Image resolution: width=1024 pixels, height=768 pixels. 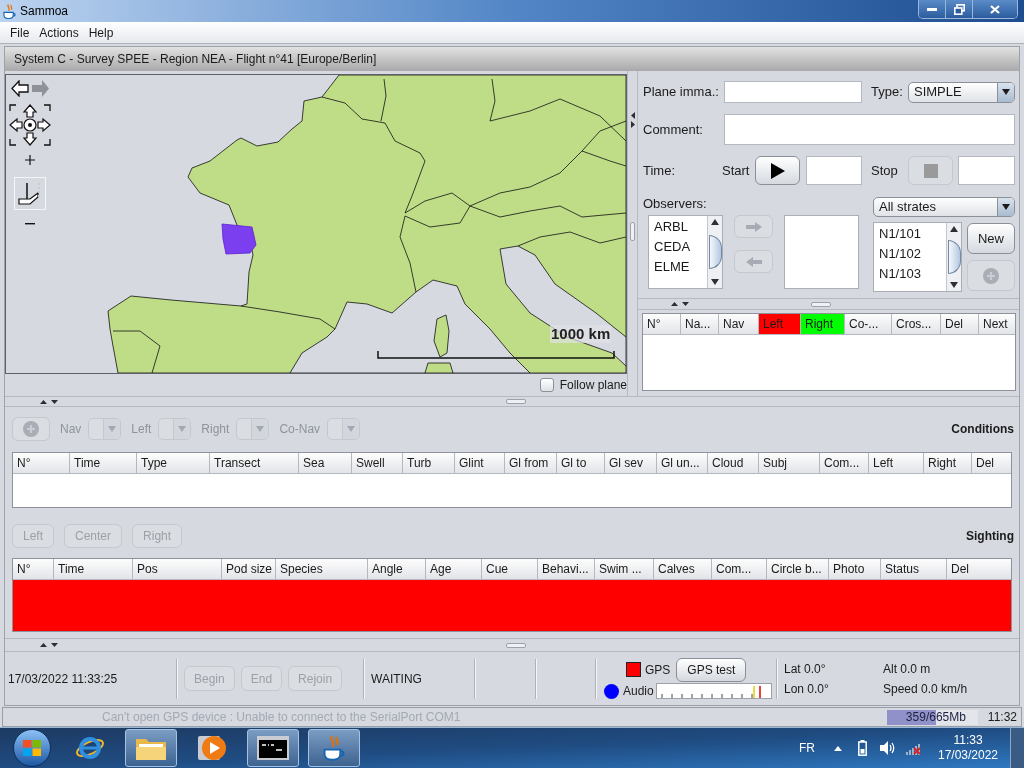 I want to click on stop-icon, so click(x=930, y=170).